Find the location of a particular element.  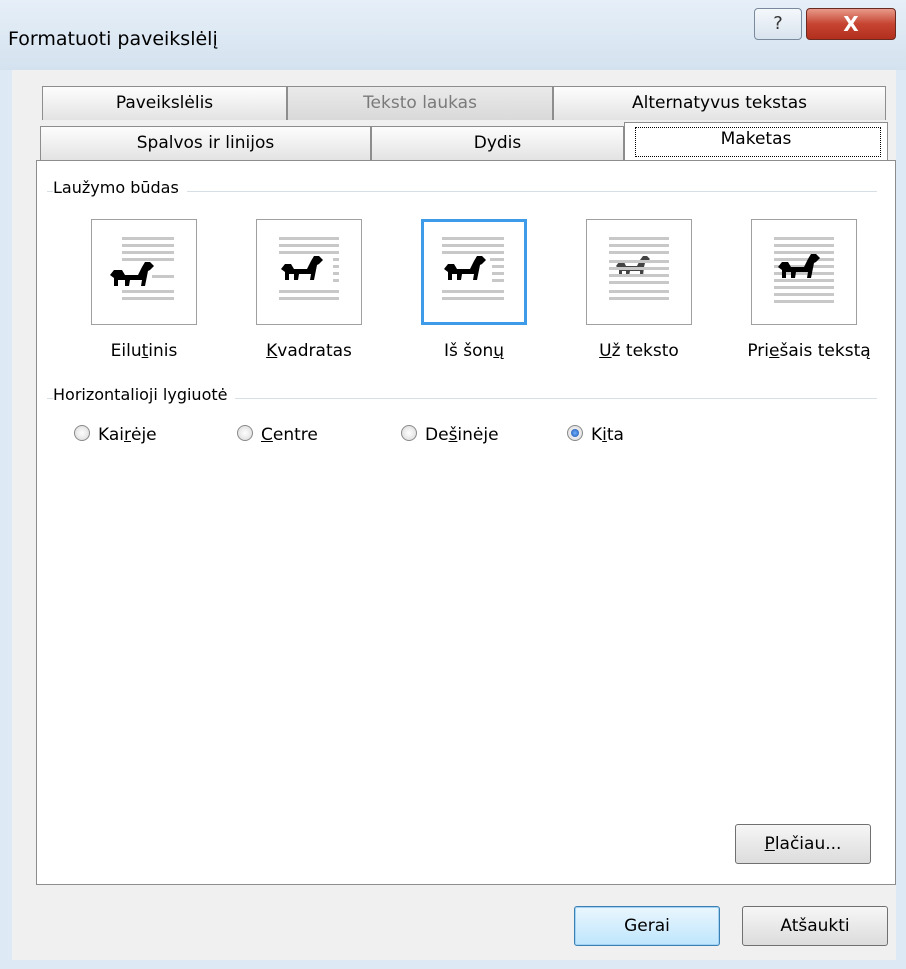

tab-maketas: Maketas is located at coordinates (756, 141).